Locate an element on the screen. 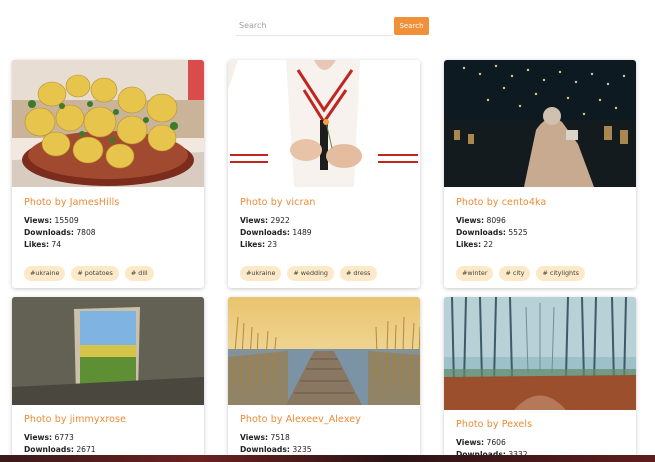 Image resolution: width=655 pixels, height=462 pixels. downloads-value: 1489 is located at coordinates (302, 232).